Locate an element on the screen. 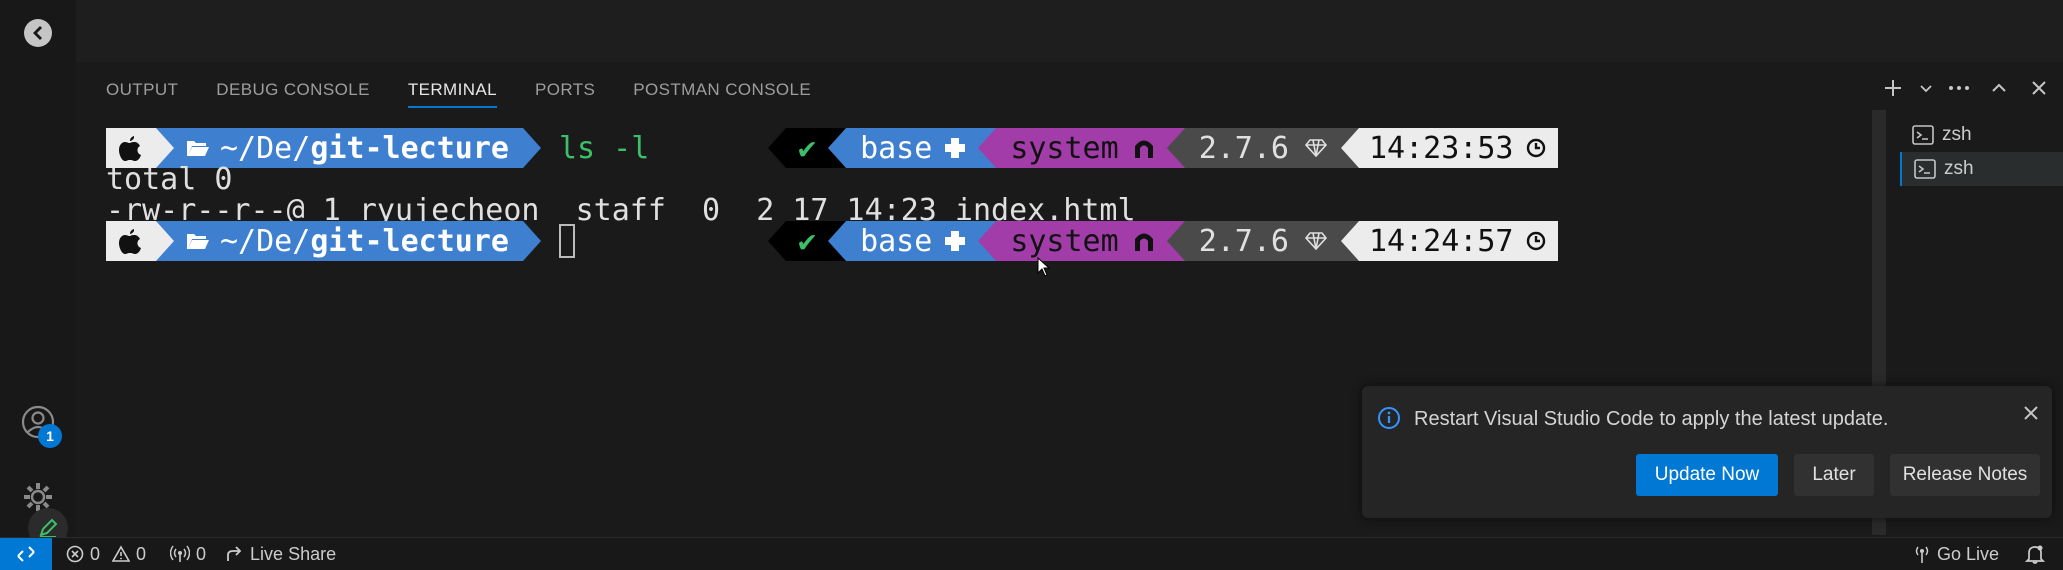 This screenshot has height=570, width=2063. terminal-session-list: zsh zsh is located at coordinates (1981, 152).